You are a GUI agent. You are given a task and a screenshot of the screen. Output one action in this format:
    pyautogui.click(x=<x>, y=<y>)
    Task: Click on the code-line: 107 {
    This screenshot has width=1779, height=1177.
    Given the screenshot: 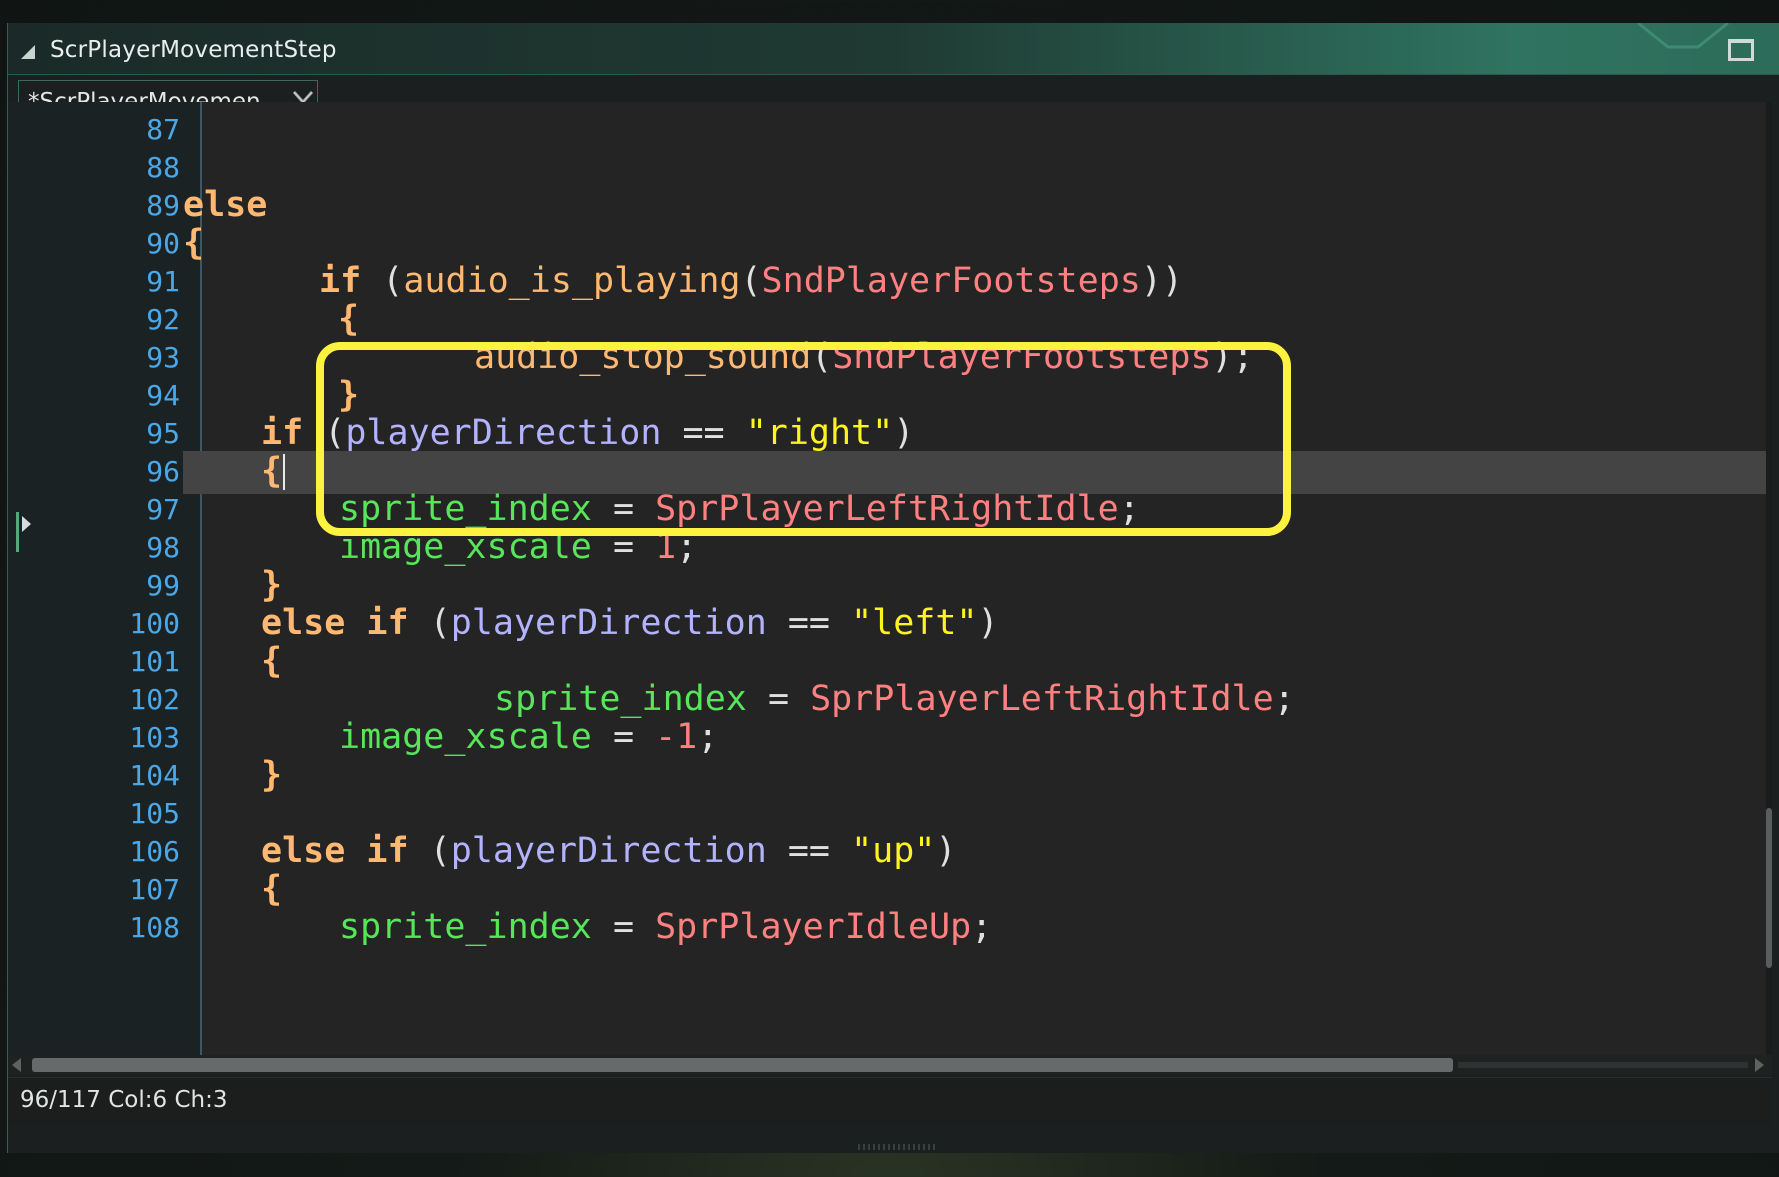 What is the action you would take?
    pyautogui.click(x=890, y=890)
    